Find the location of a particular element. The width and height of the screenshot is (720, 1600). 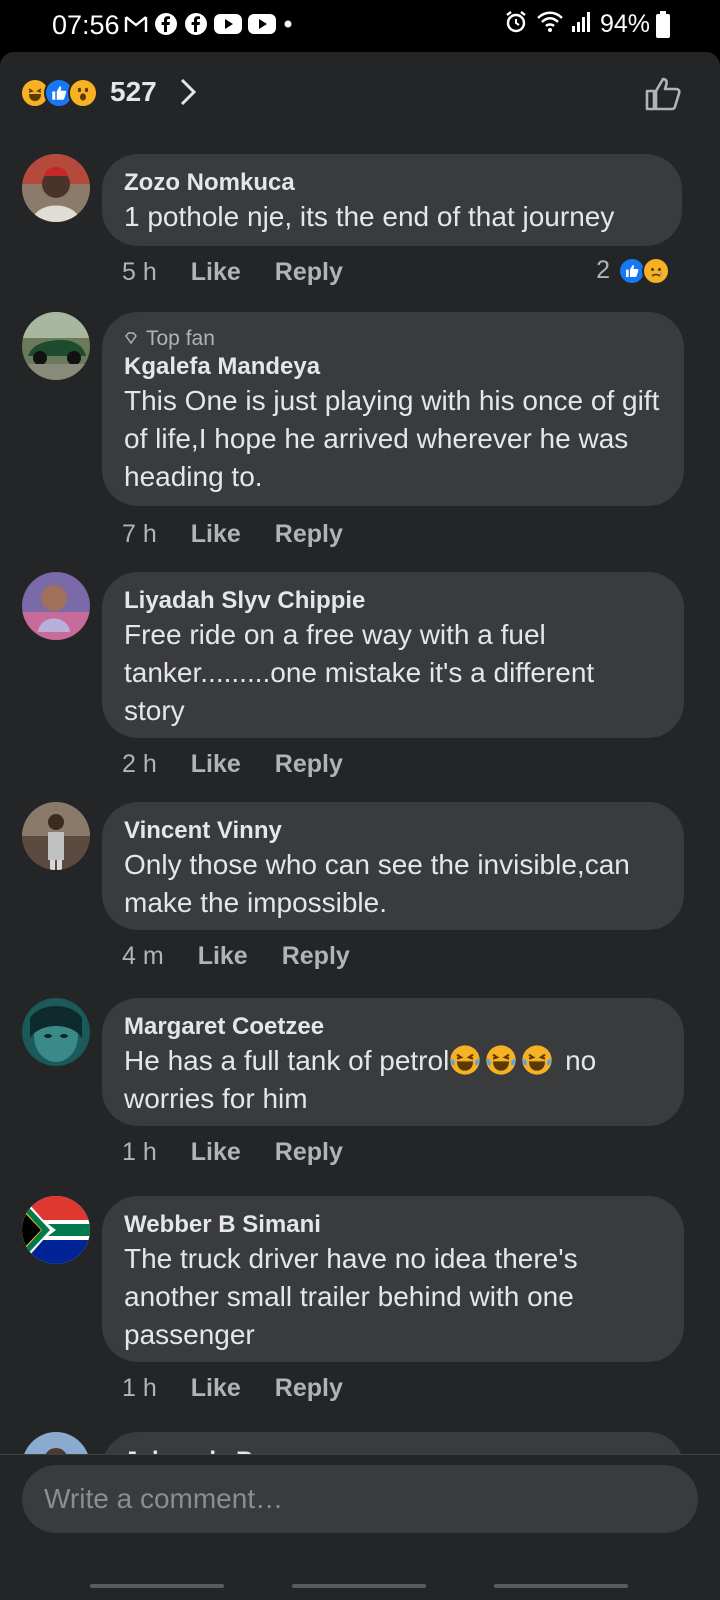

comment-author: Liyadah Slyv Chippie is located at coordinates (393, 601).